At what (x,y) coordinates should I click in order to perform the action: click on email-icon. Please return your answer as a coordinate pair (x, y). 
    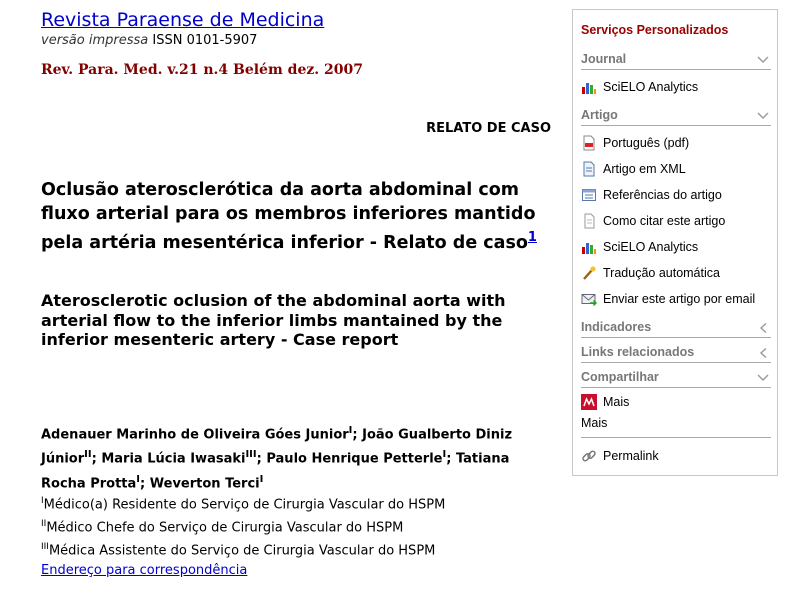
    Looking at the image, I should click on (589, 300).